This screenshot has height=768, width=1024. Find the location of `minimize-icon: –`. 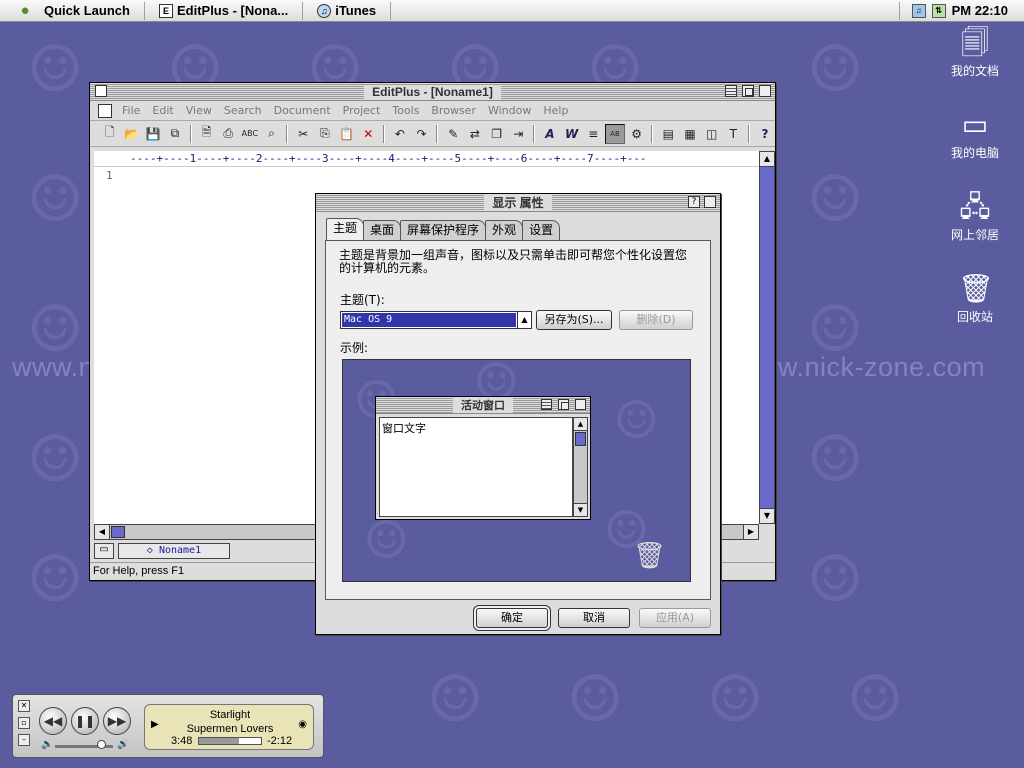

minimize-icon: – is located at coordinates (24, 740).